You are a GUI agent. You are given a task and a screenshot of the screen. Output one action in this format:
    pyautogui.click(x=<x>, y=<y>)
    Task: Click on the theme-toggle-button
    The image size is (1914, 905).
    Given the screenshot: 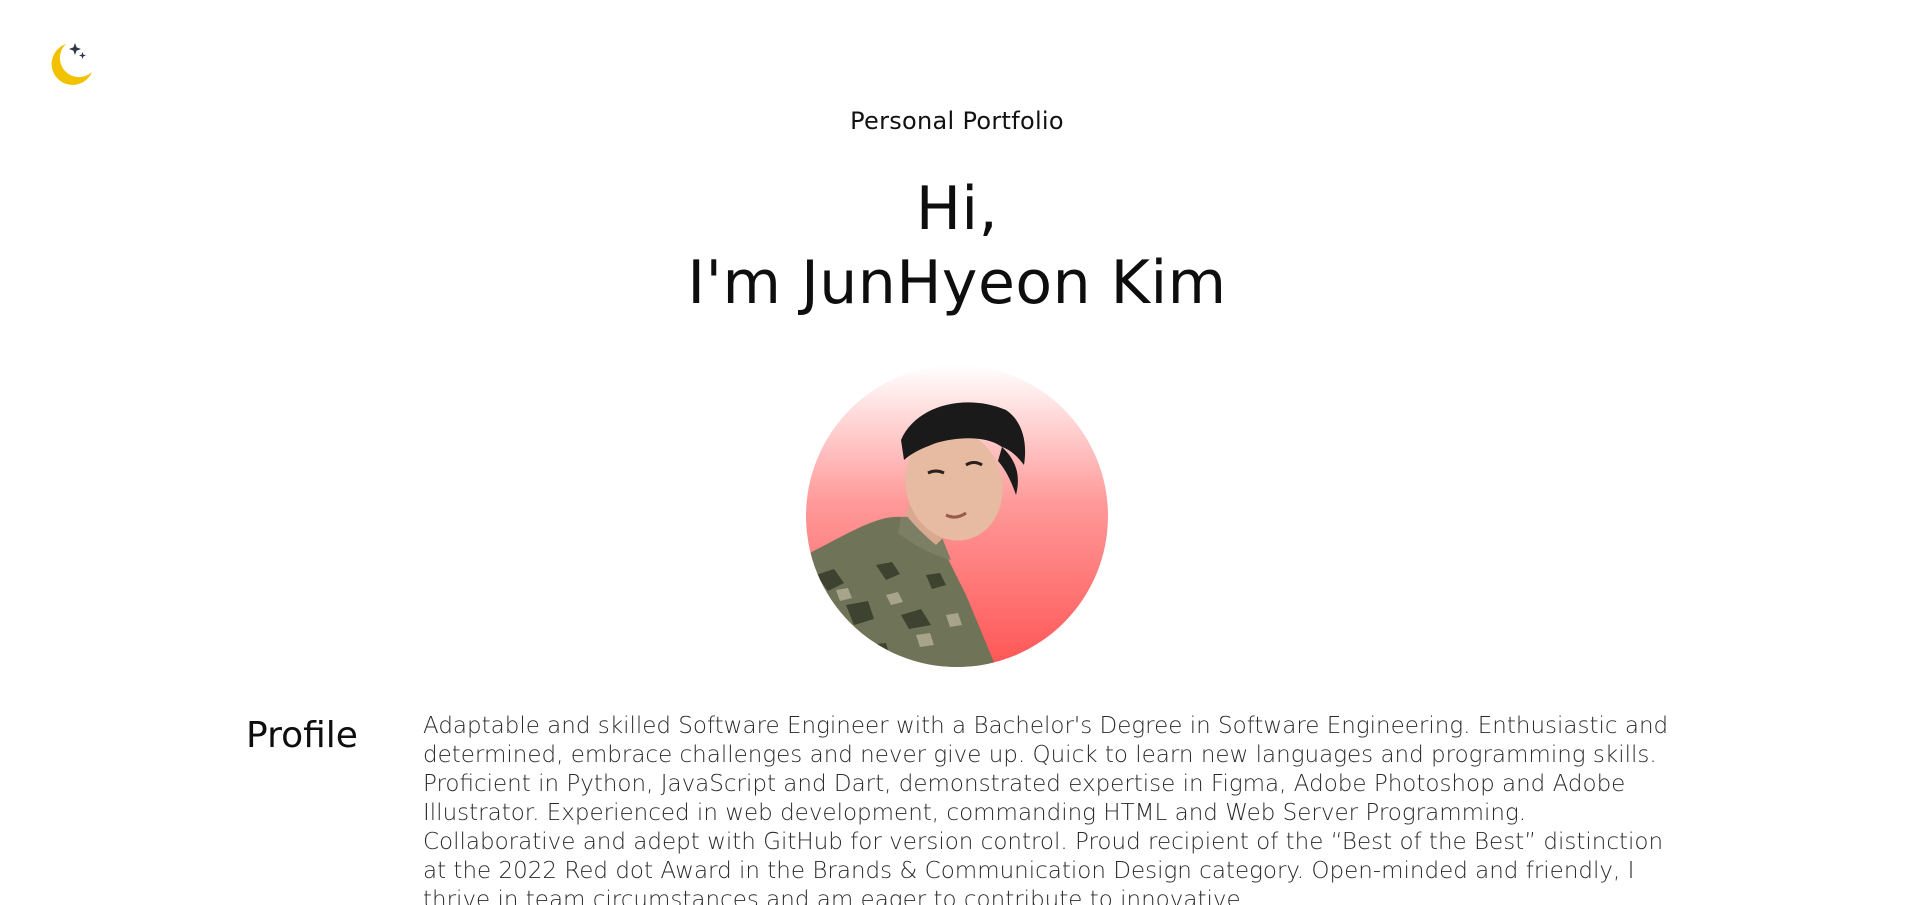 What is the action you would take?
    pyautogui.click(x=70, y=64)
    